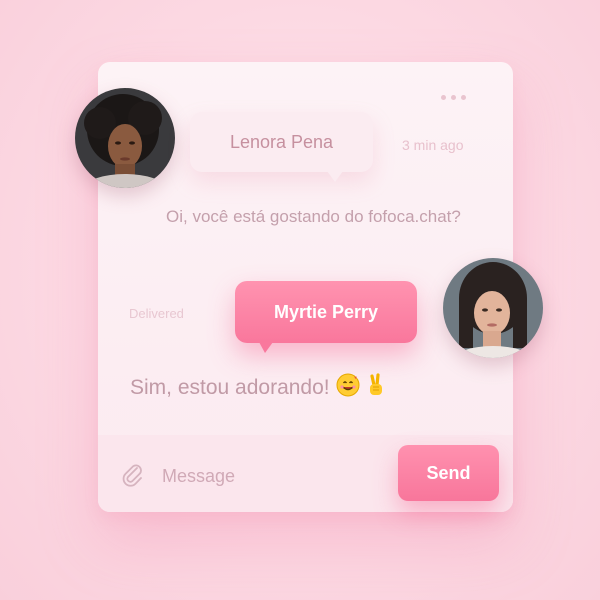 The image size is (600, 600). What do you see at coordinates (326, 311) in the screenshot?
I see `outgoing-sender-name: Myrtie Perry` at bounding box center [326, 311].